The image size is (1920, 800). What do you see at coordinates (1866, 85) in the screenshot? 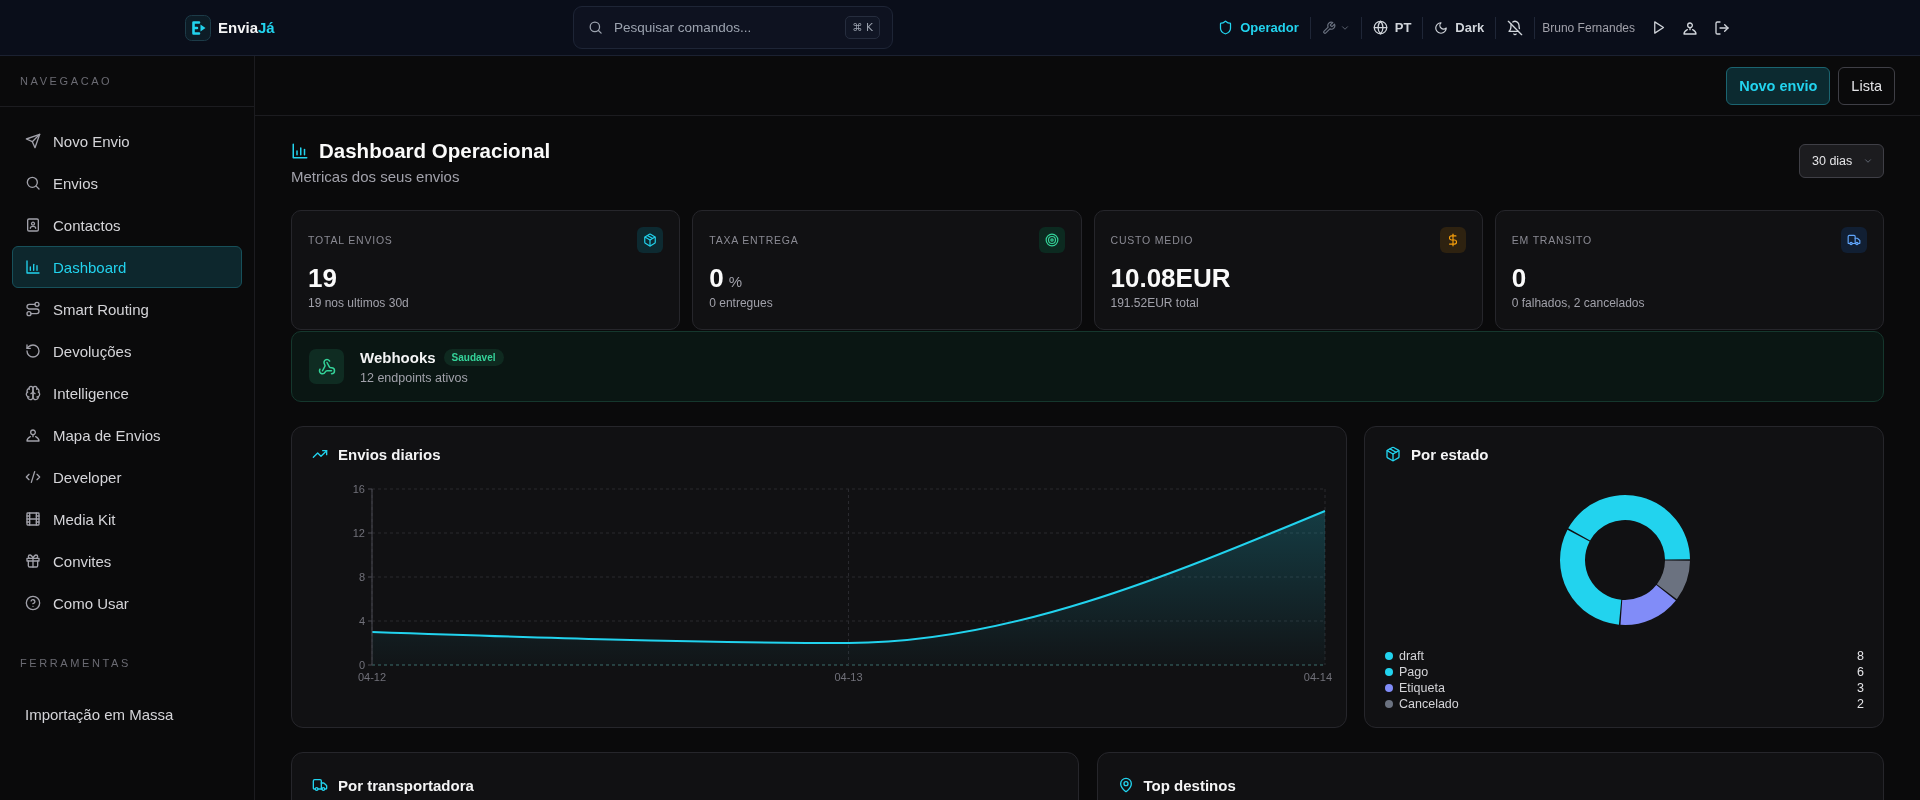
I see `list-button: Lista` at bounding box center [1866, 85].